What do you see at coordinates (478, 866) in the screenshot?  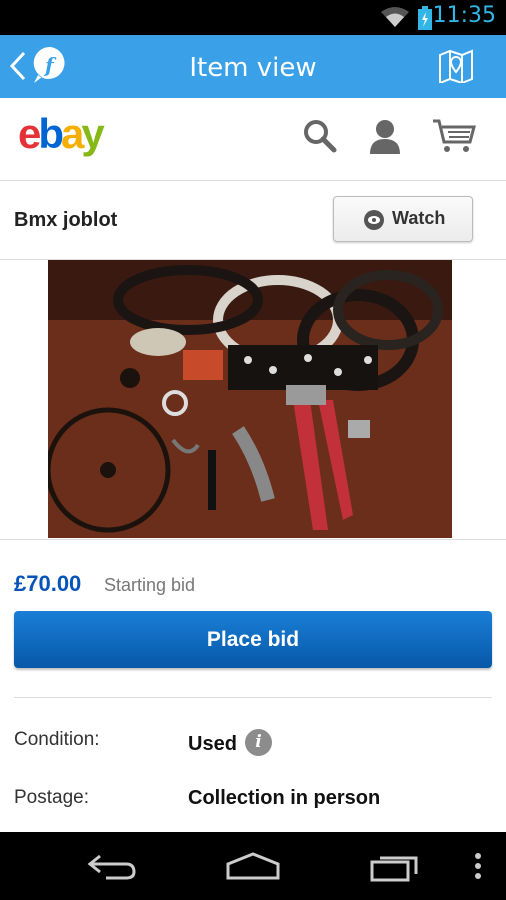 I see `menu-nav-icon` at bounding box center [478, 866].